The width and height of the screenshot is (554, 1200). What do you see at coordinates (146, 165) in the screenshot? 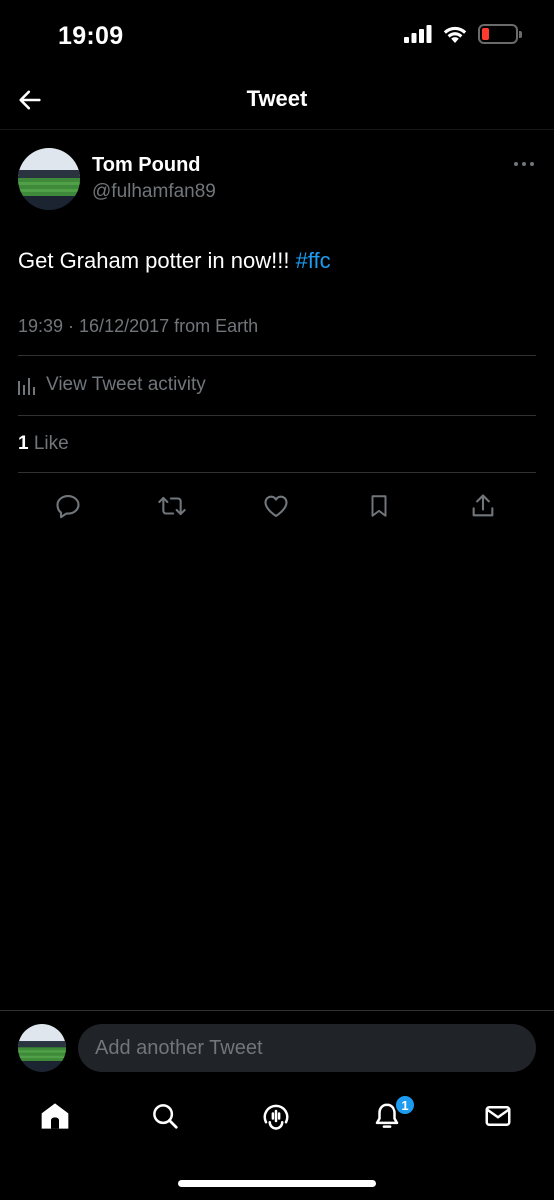
I see `author-name: Tom Pound` at bounding box center [146, 165].